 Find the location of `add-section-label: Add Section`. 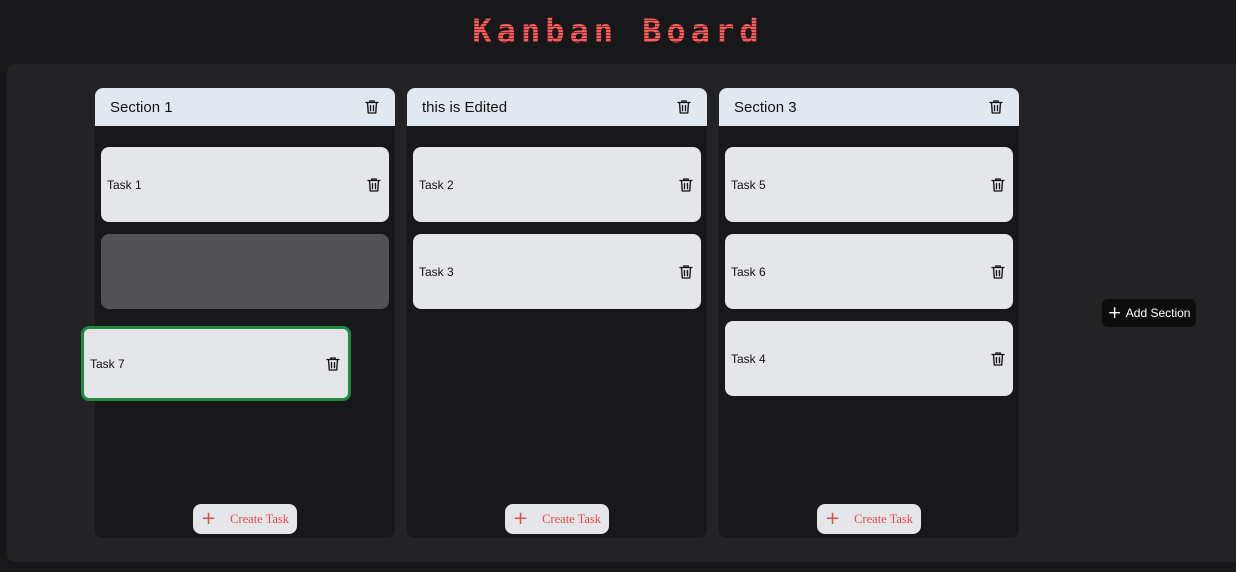

add-section-label: Add Section is located at coordinates (1158, 313).